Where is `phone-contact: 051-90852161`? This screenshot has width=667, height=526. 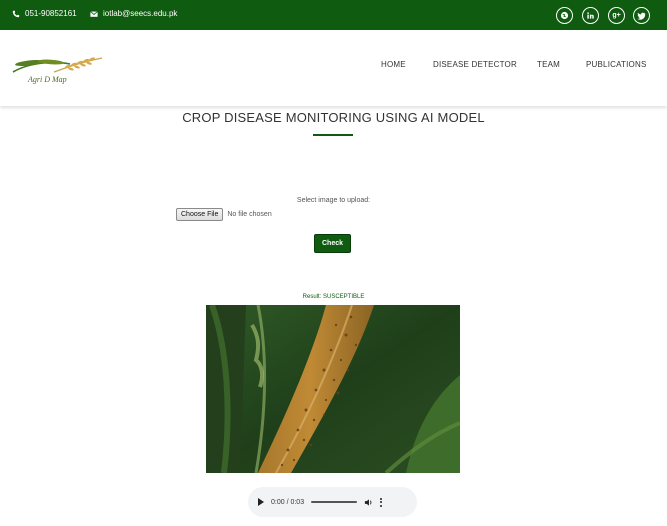
phone-contact: 051-90852161 is located at coordinates (44, 13).